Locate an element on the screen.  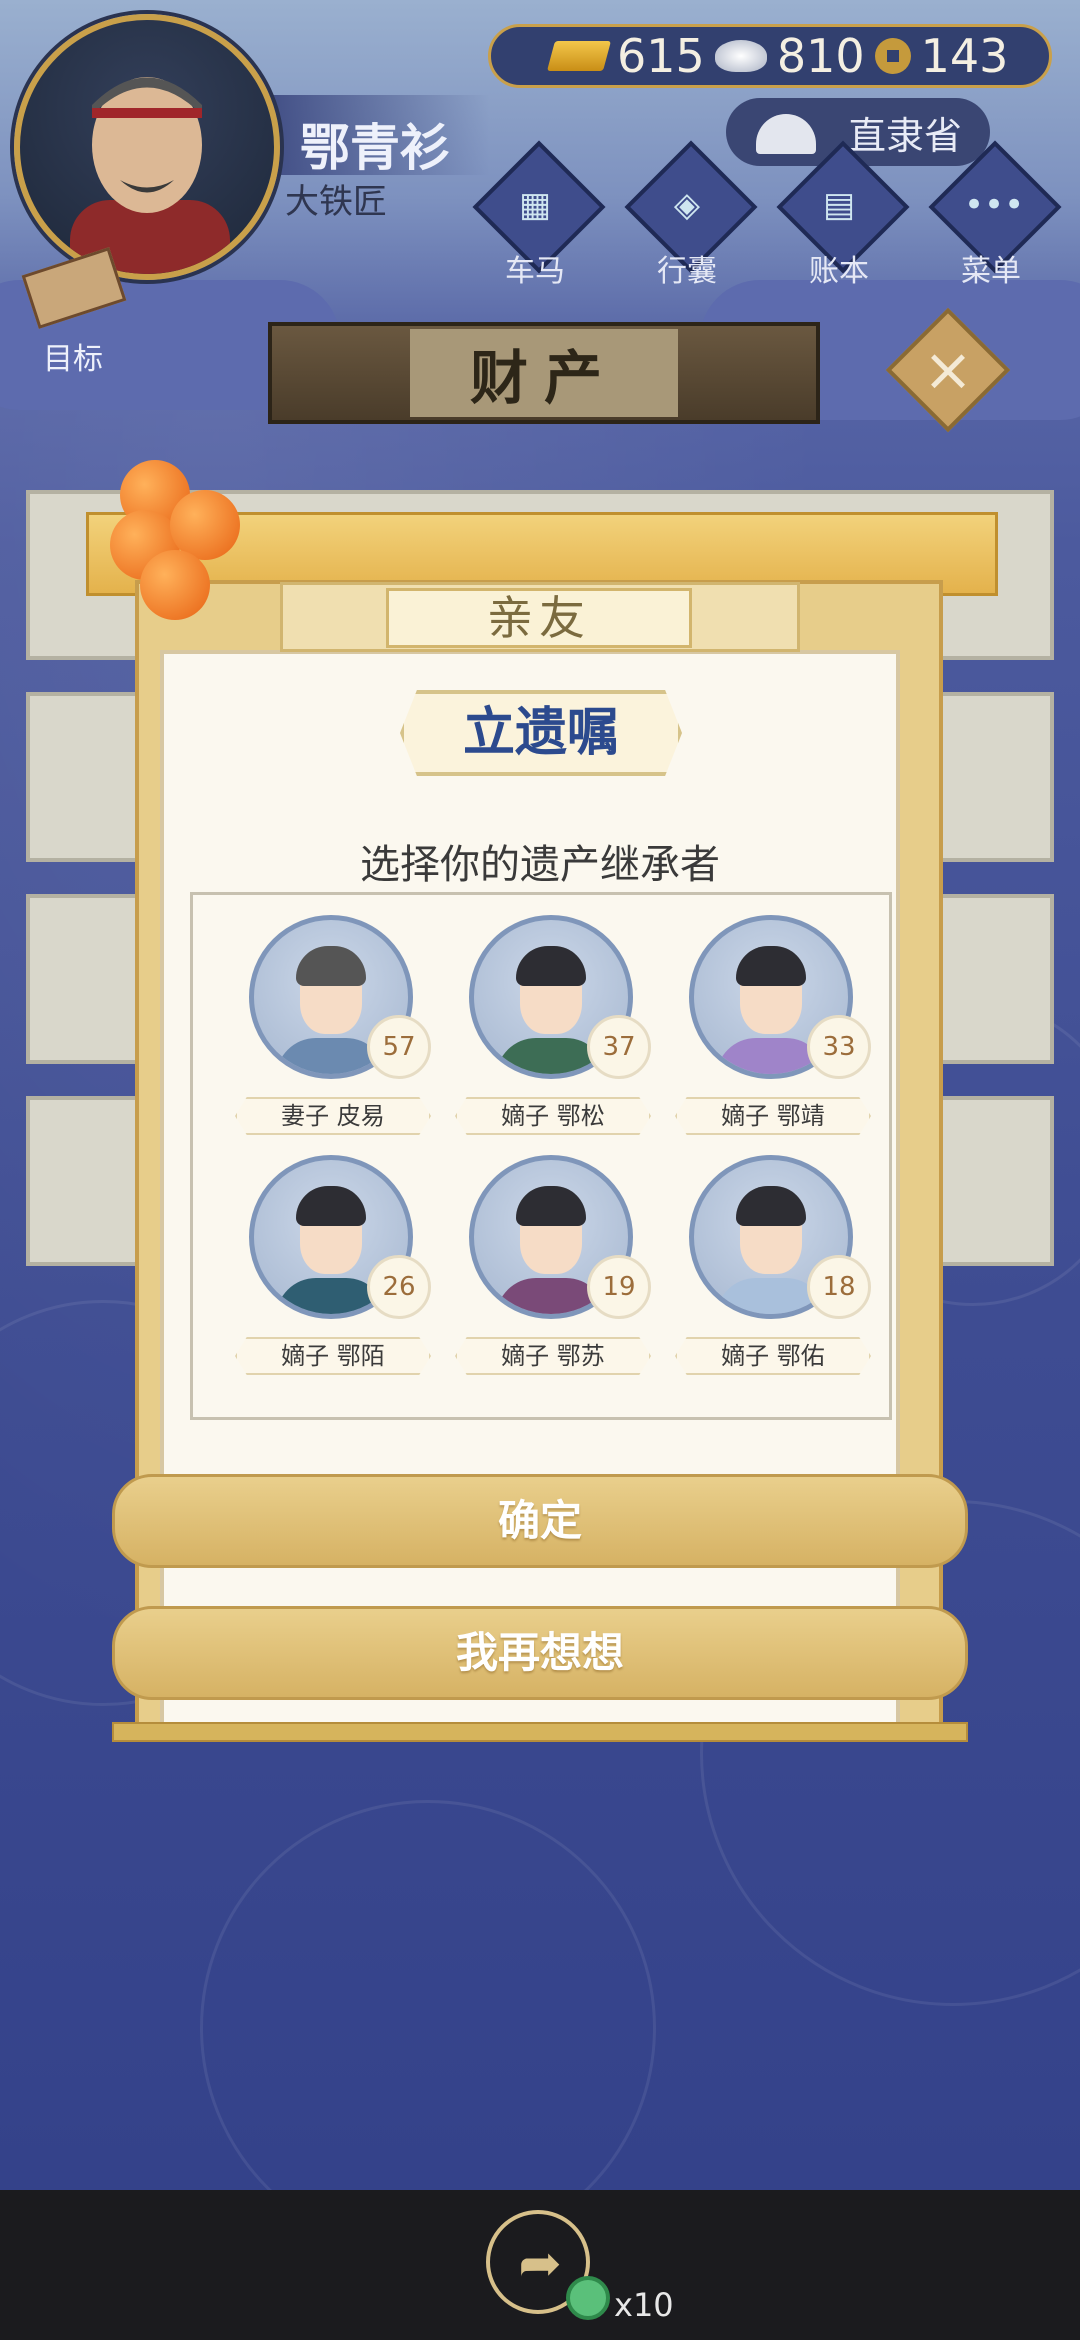
heir-card: 26 嫡子 鄂陌 is located at coordinates (330, 1275).